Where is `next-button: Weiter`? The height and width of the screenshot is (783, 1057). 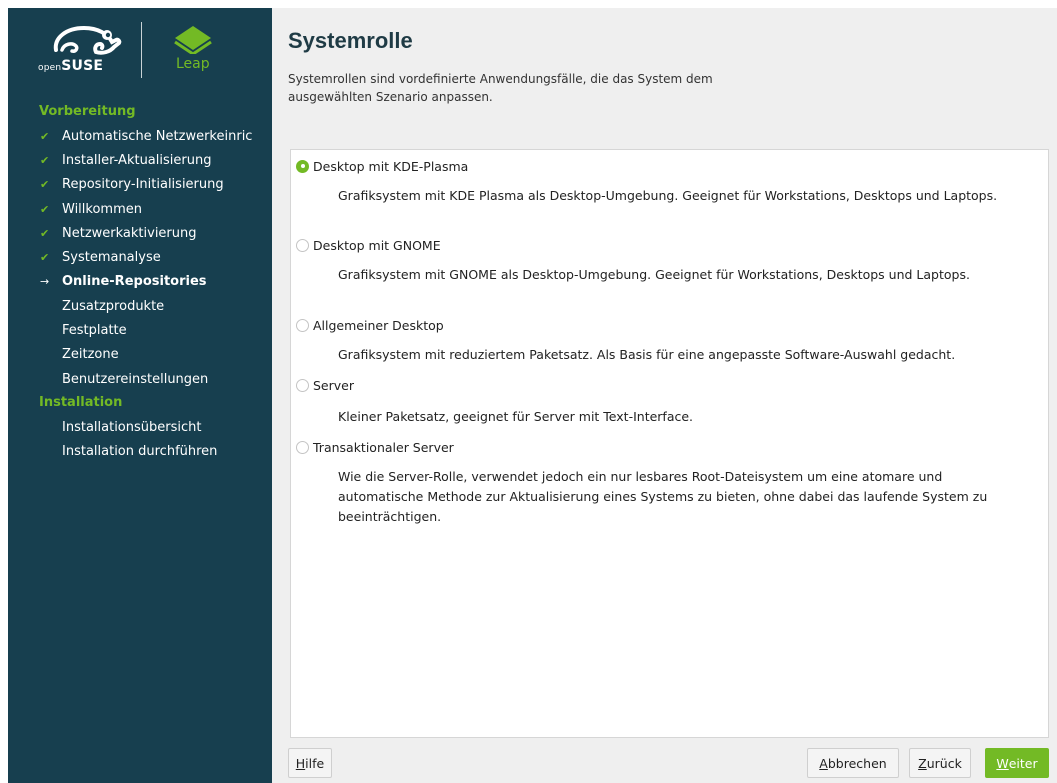 next-button: Weiter is located at coordinates (1017, 763).